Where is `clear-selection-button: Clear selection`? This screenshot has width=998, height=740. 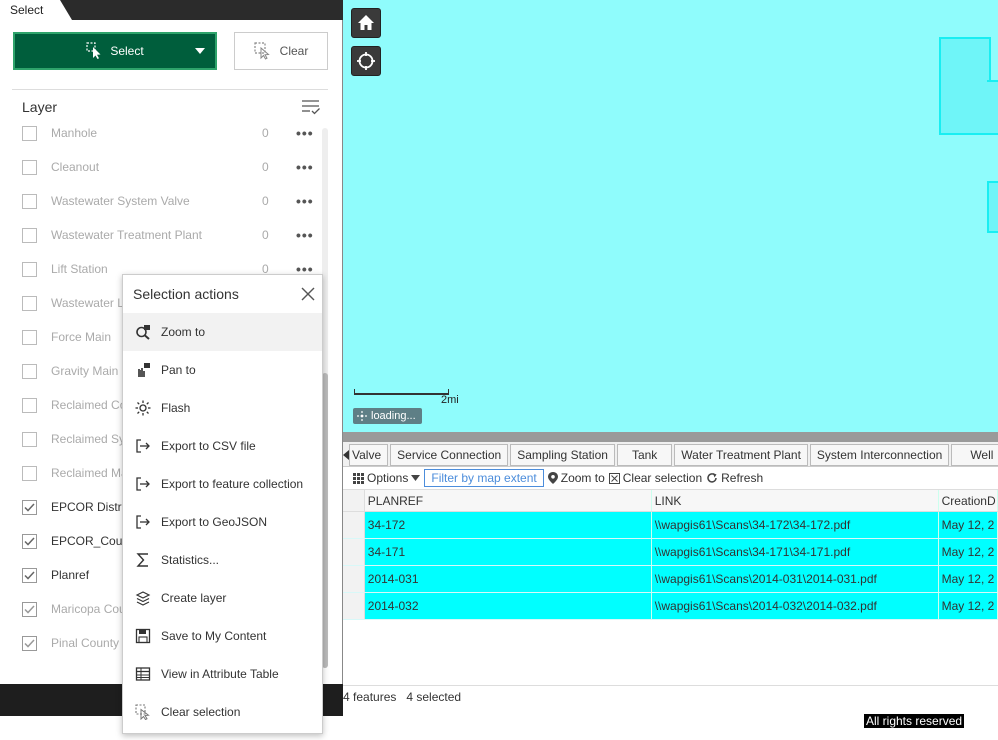
clear-selection-button: Clear selection is located at coordinates (655, 478).